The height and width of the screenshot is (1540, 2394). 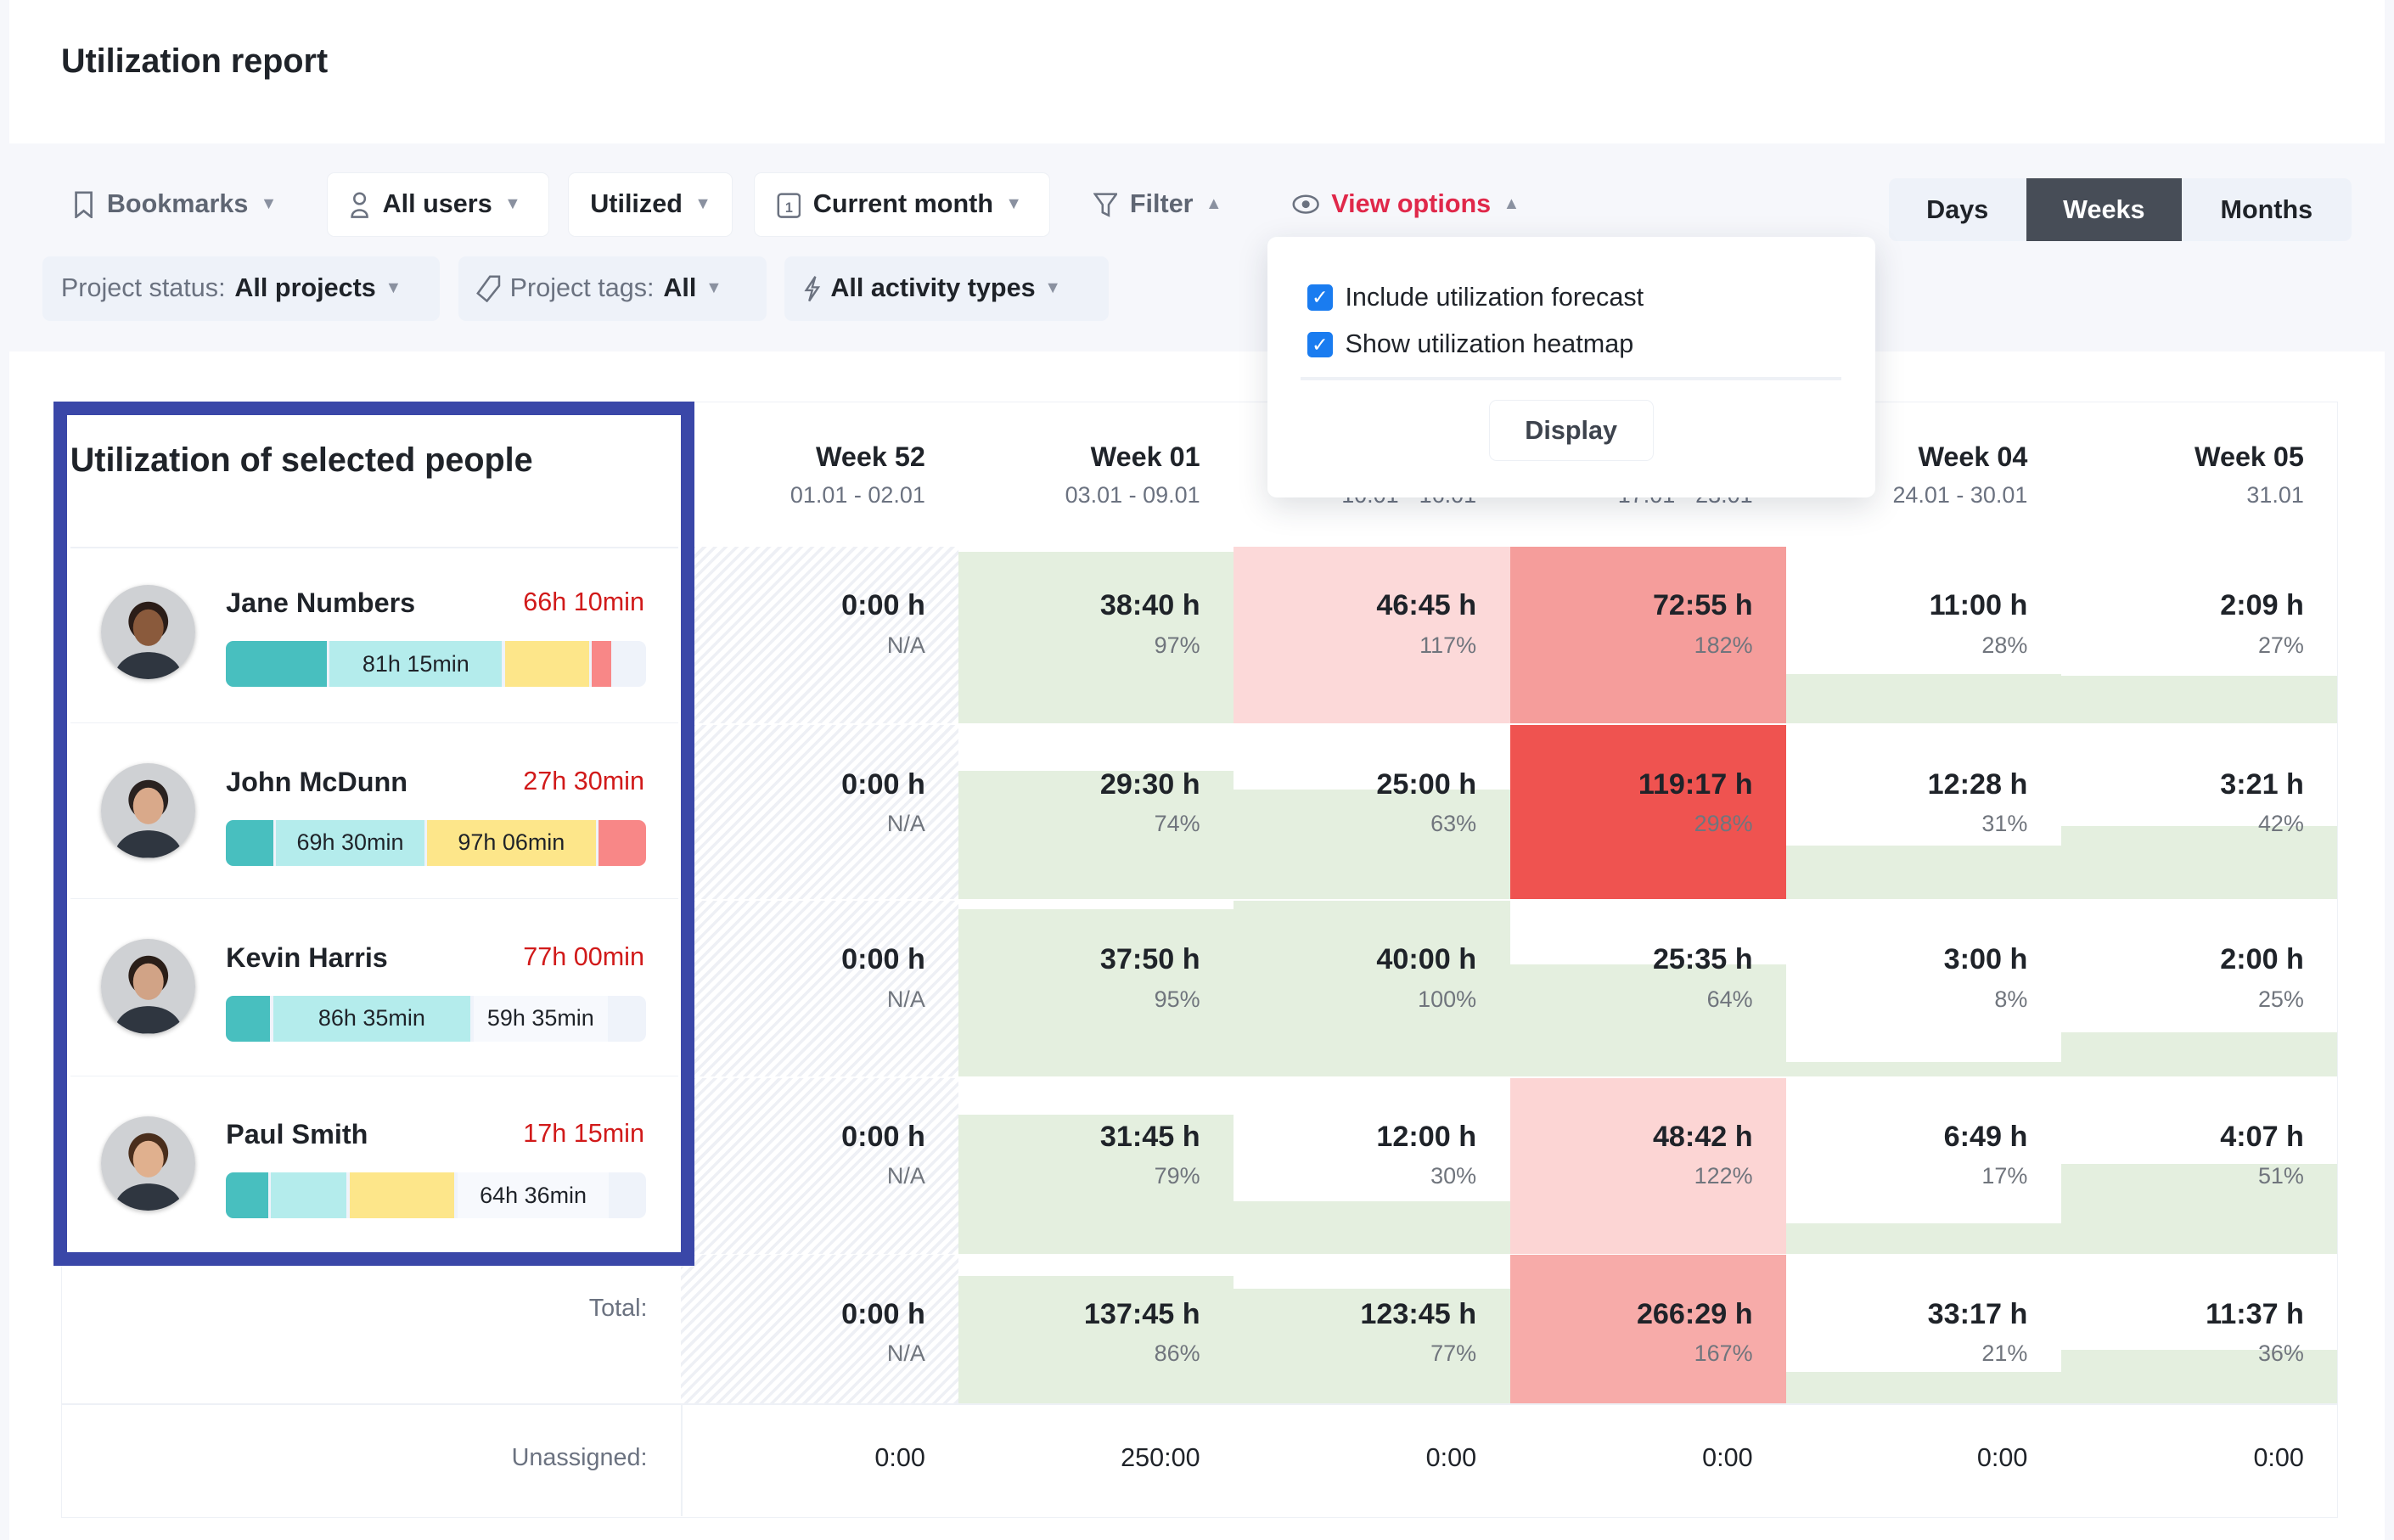 What do you see at coordinates (1141, 1313) in the screenshot?
I see `cell-hours: 137:45 h` at bounding box center [1141, 1313].